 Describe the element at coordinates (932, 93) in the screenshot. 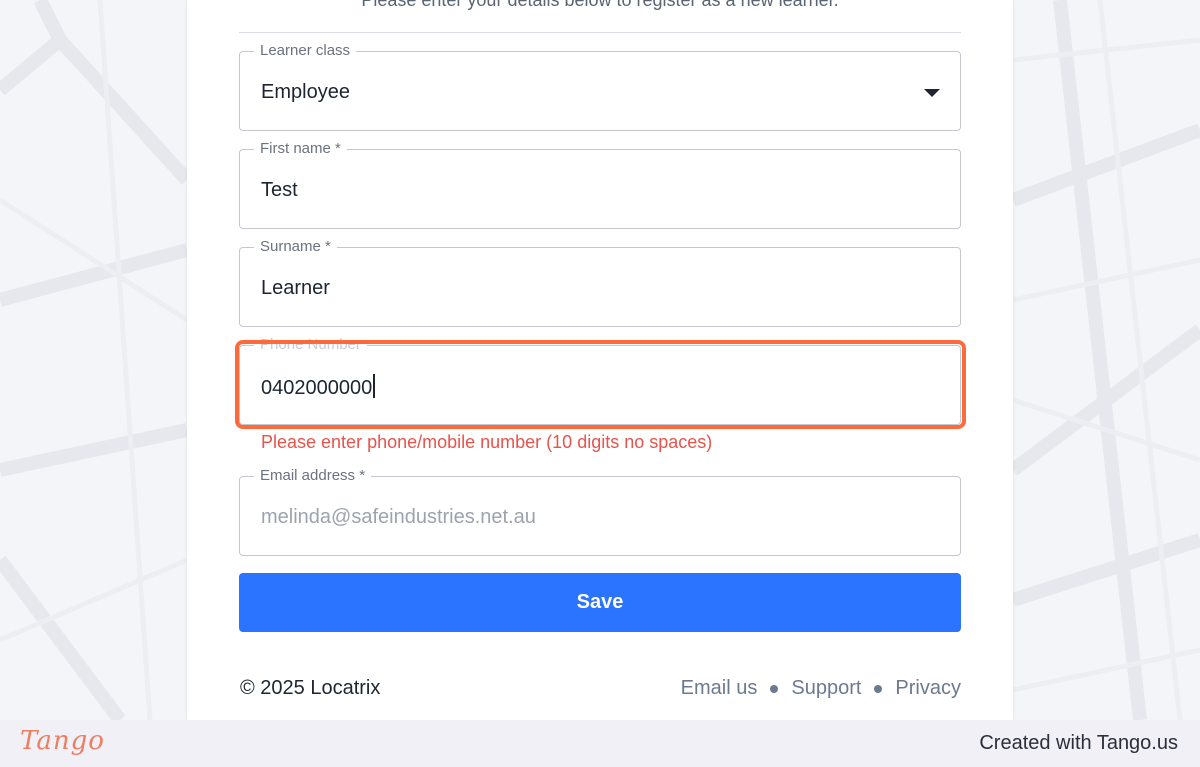

I see `chevron-down-icon` at that location.